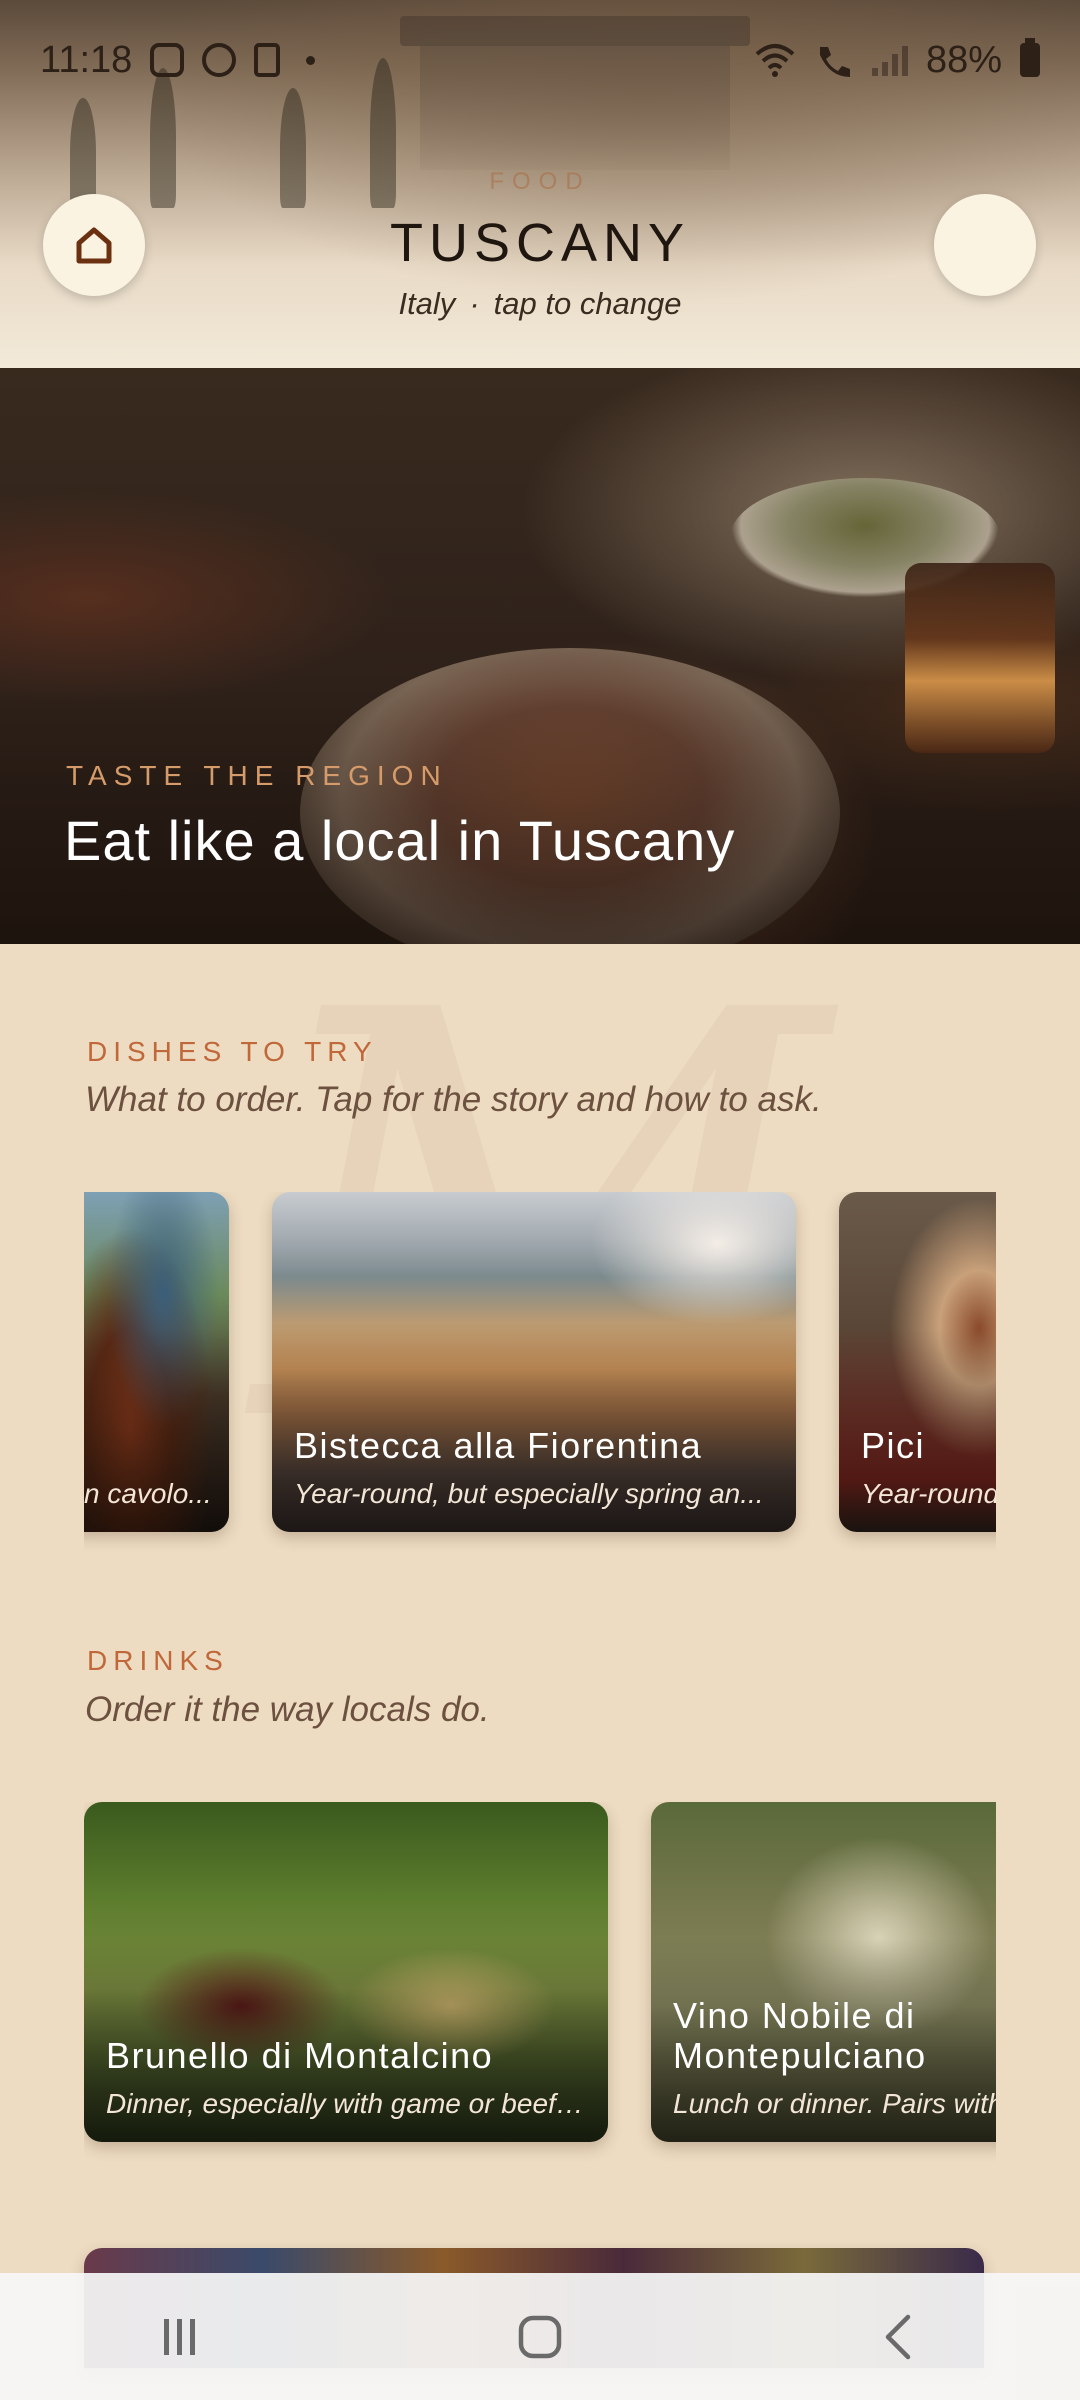  I want to click on whatsapp-icon, so click(219, 60).